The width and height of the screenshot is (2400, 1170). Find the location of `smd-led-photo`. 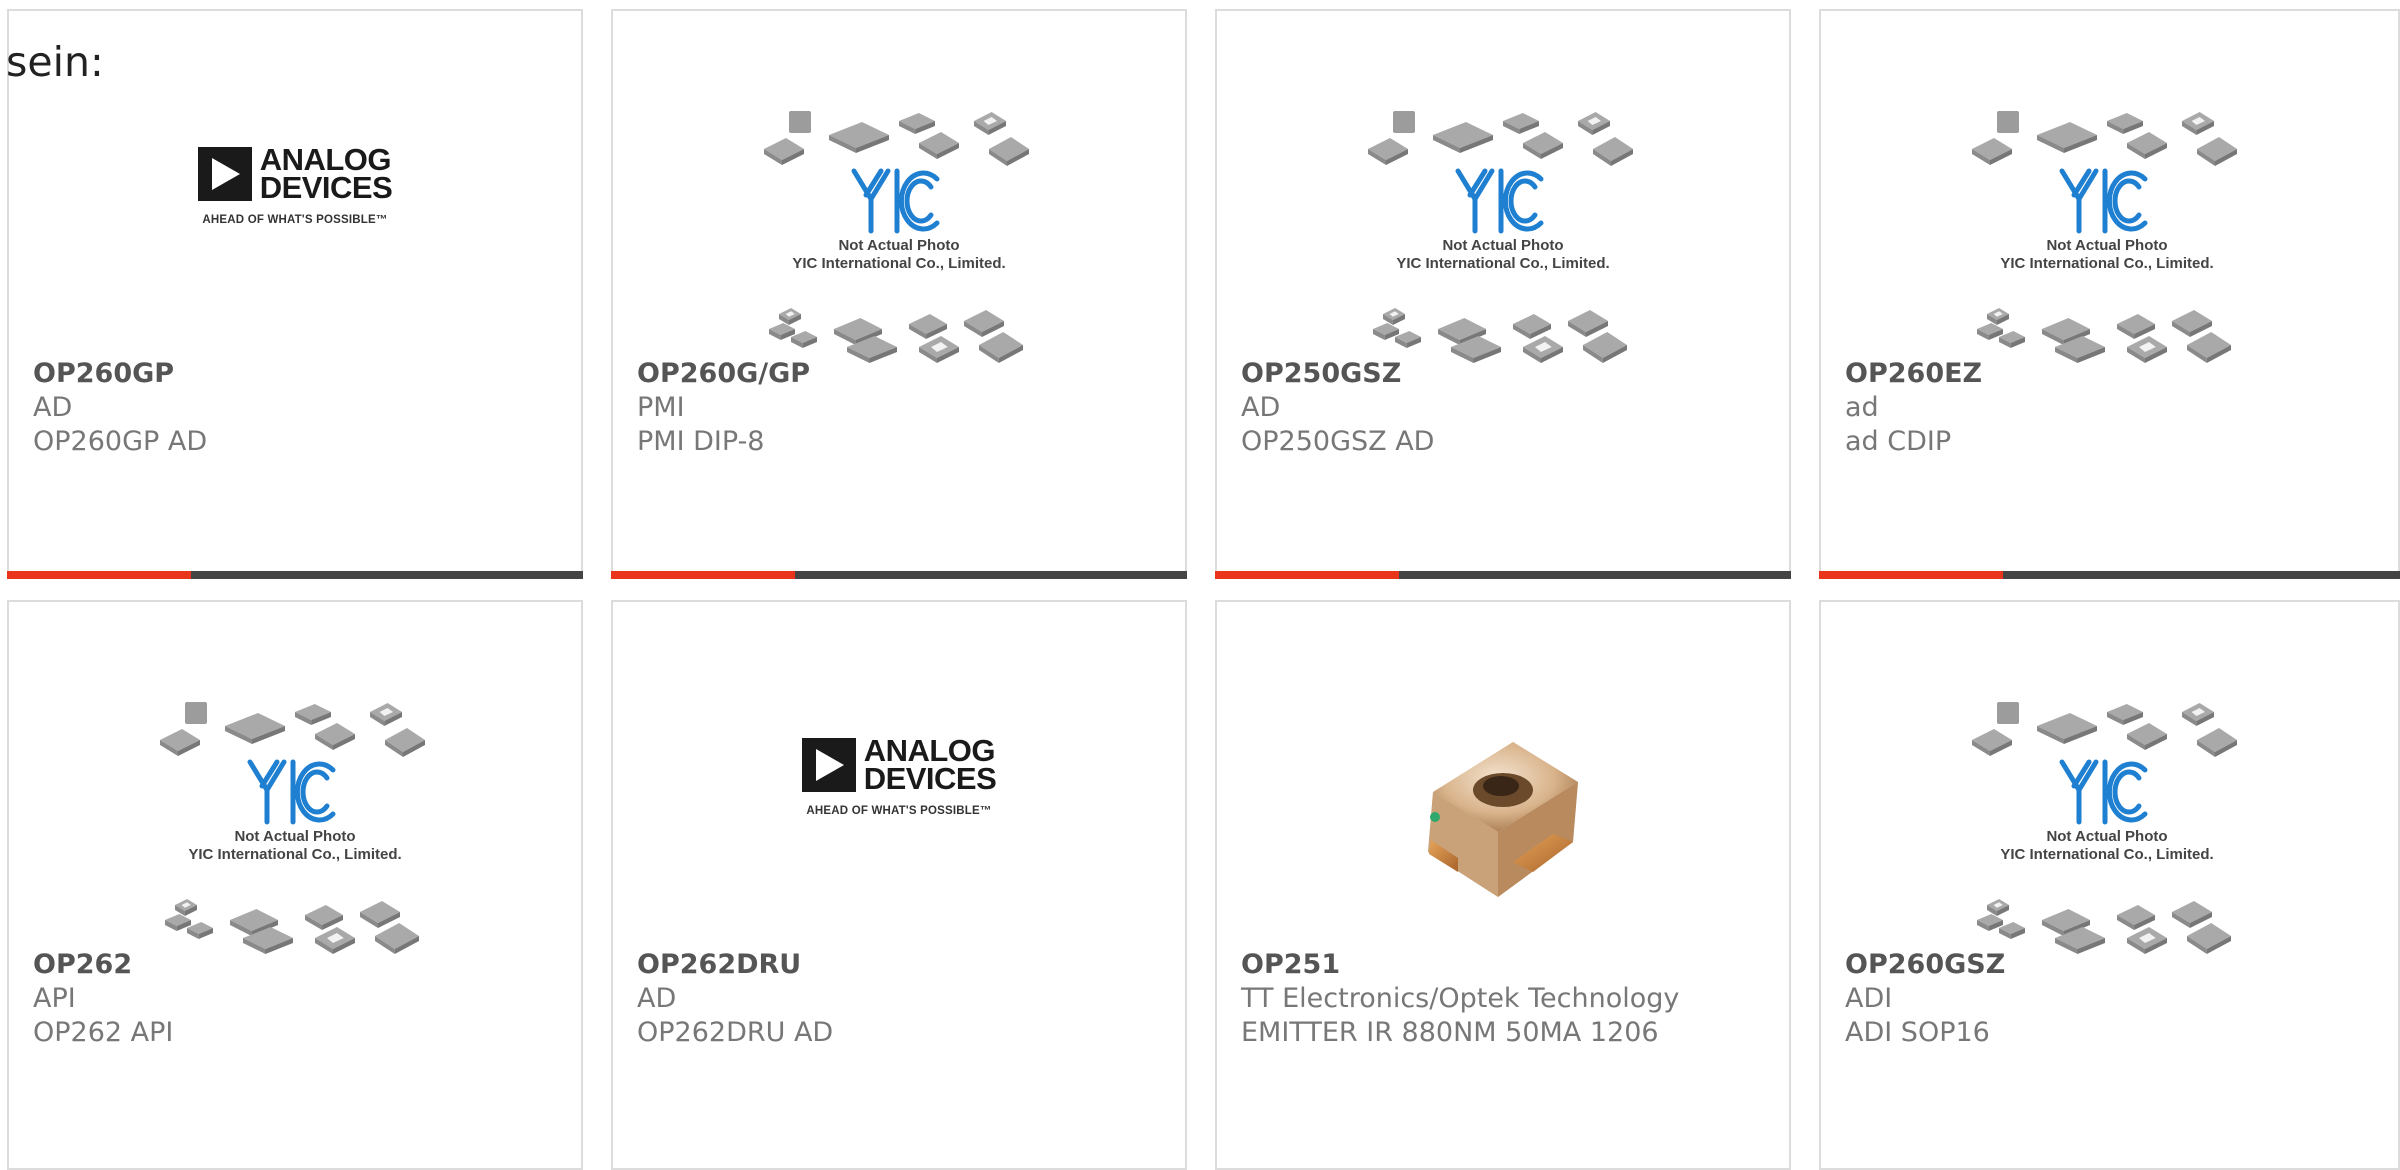

smd-led-photo is located at coordinates (1503, 819).